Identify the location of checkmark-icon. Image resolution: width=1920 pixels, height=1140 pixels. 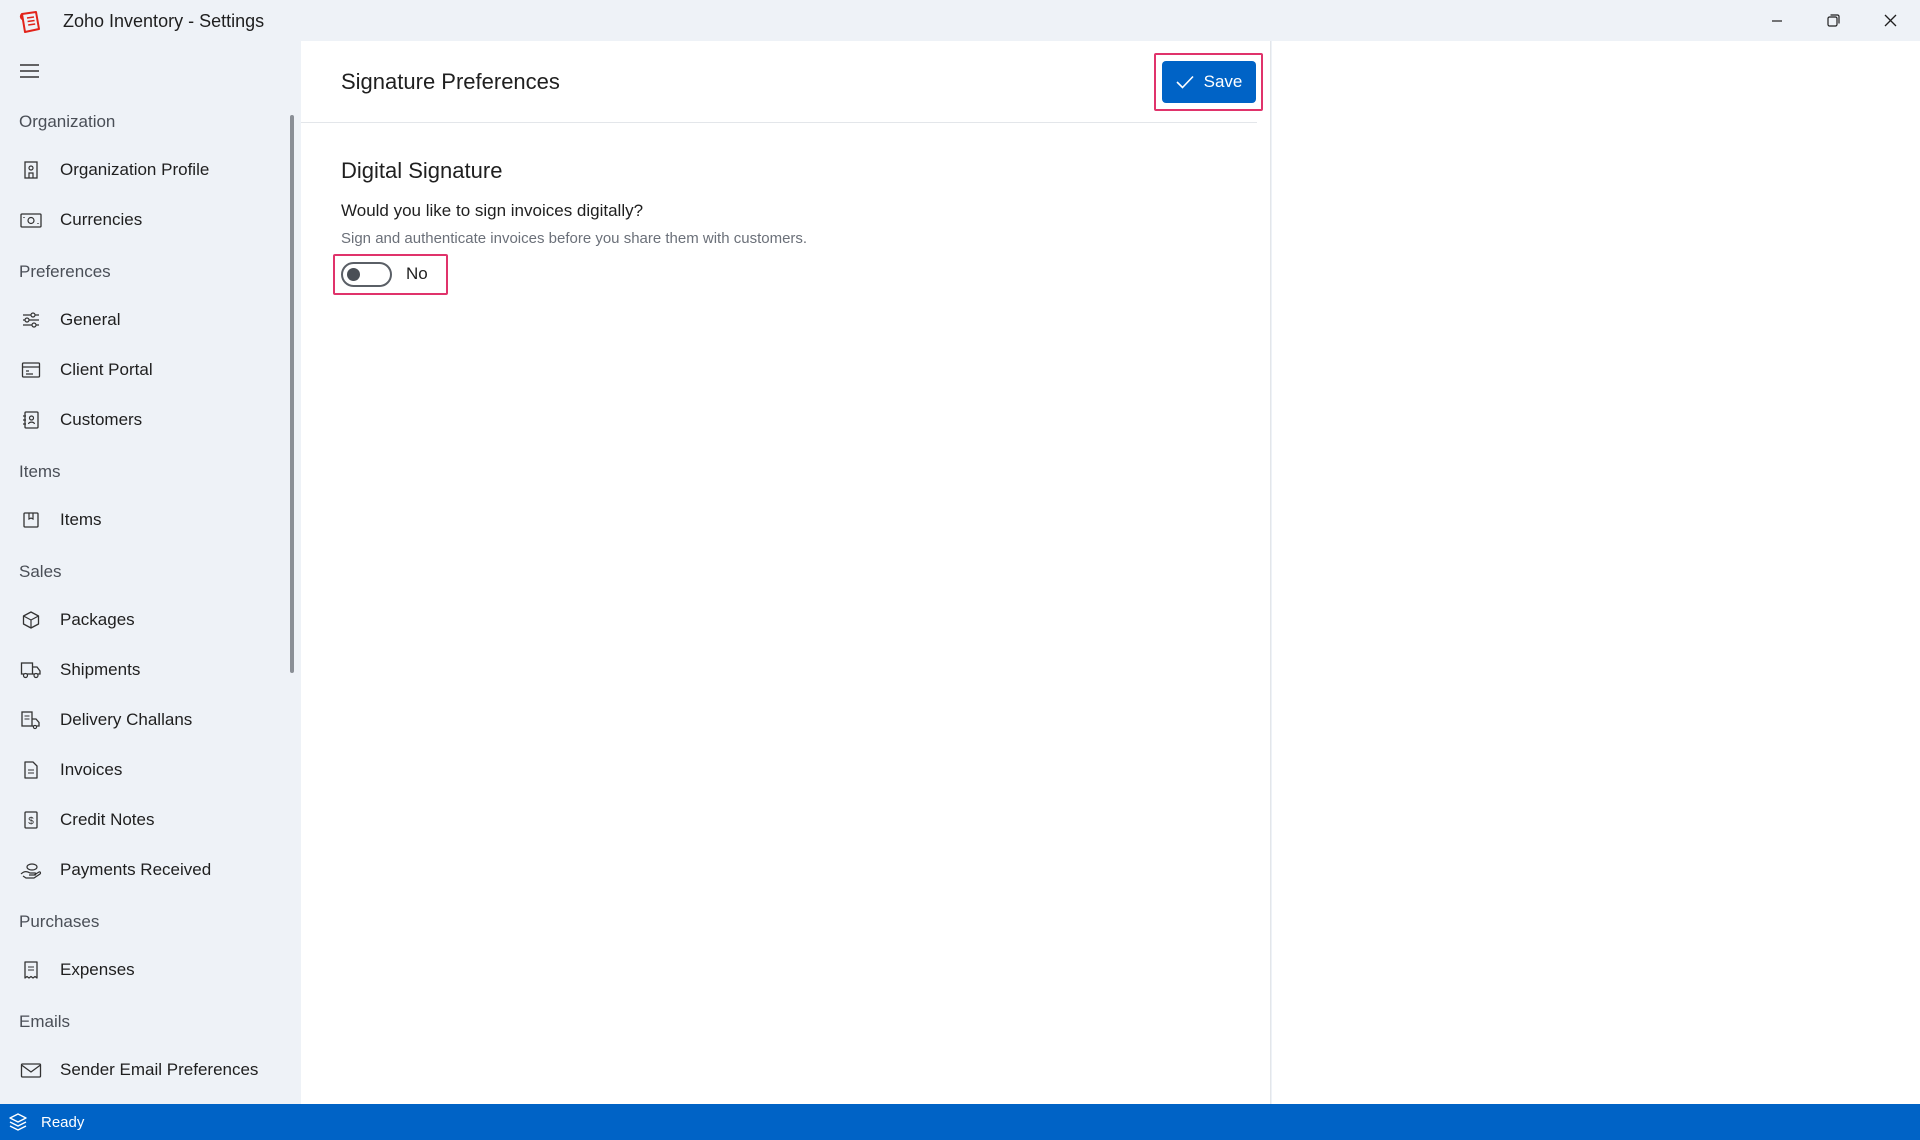
(1185, 82).